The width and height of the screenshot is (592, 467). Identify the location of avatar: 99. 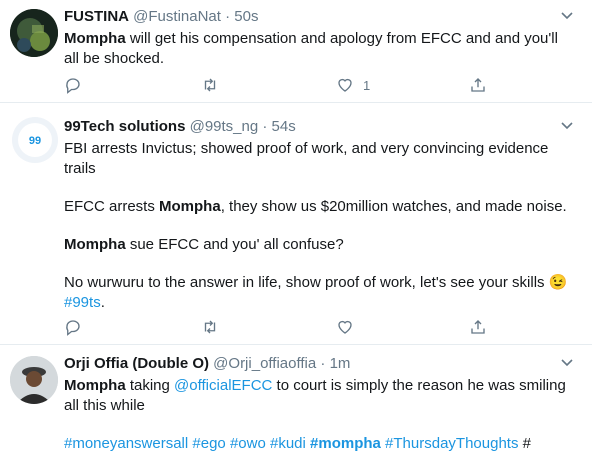
(35, 140).